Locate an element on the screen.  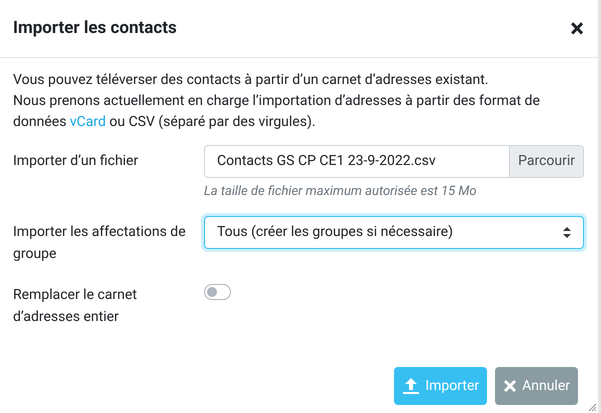
resize-handle-icon is located at coordinates (592, 407).